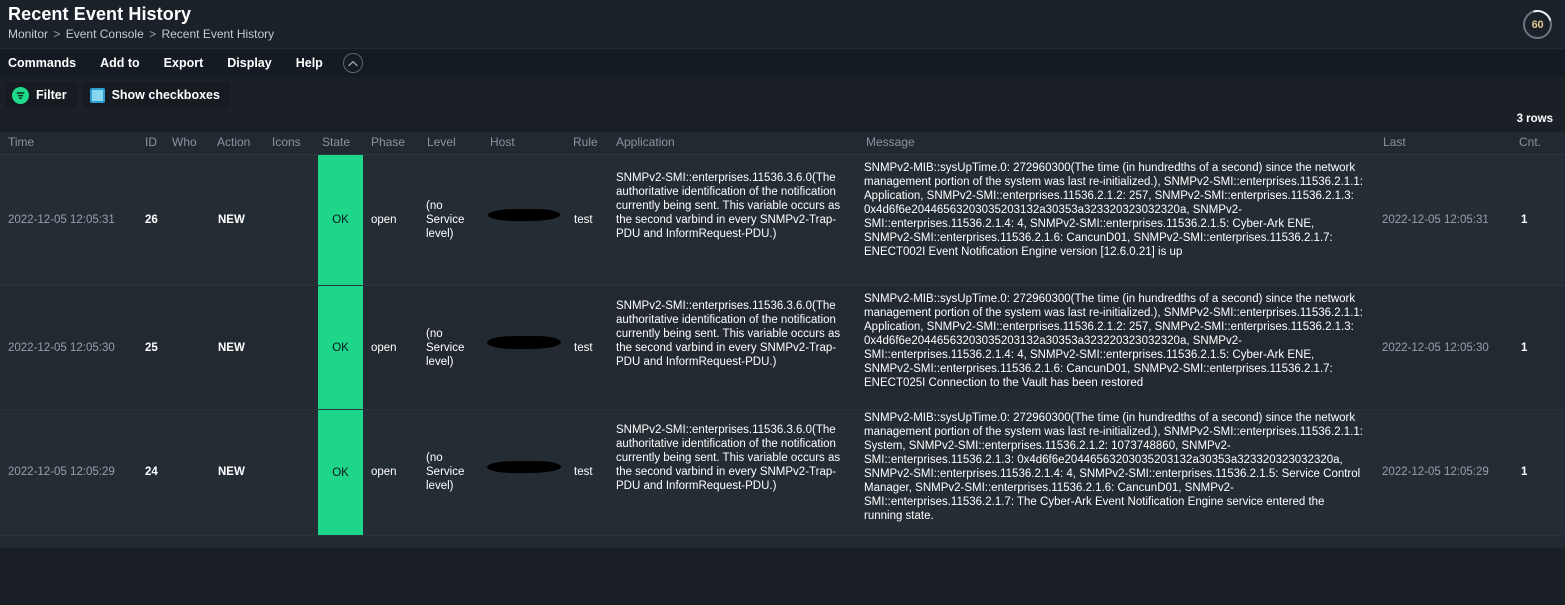 This screenshot has width=1565, height=605. What do you see at coordinates (388, 142) in the screenshot?
I see `column-header-phase: Phase` at bounding box center [388, 142].